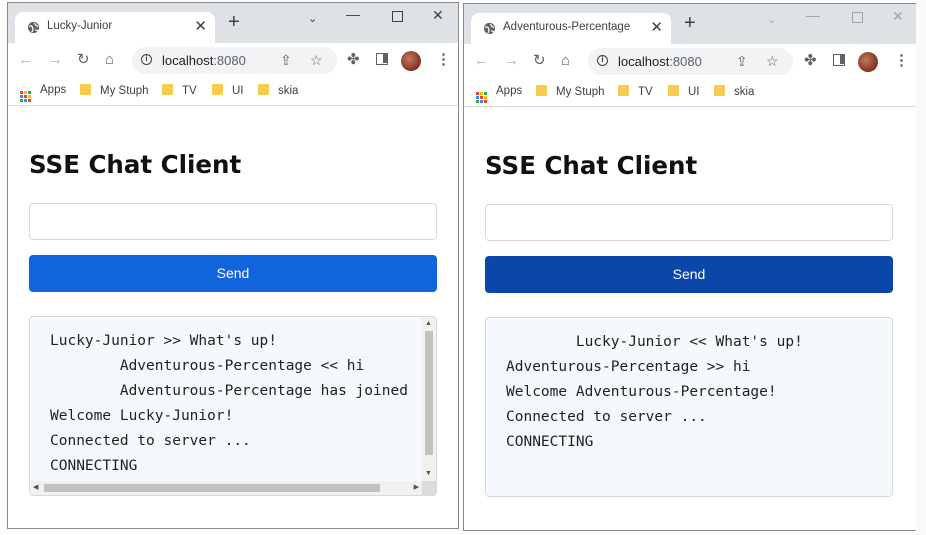 Image resolution: width=926 pixels, height=535 pixels. I want to click on log-line: Welcome Adventurous-Percentage!, so click(641, 392).